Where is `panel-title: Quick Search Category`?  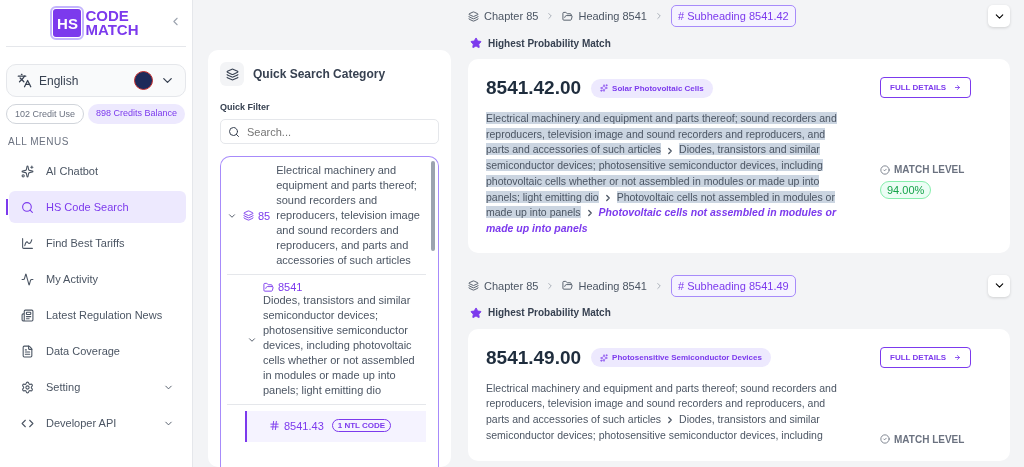
panel-title: Quick Search Category is located at coordinates (319, 74).